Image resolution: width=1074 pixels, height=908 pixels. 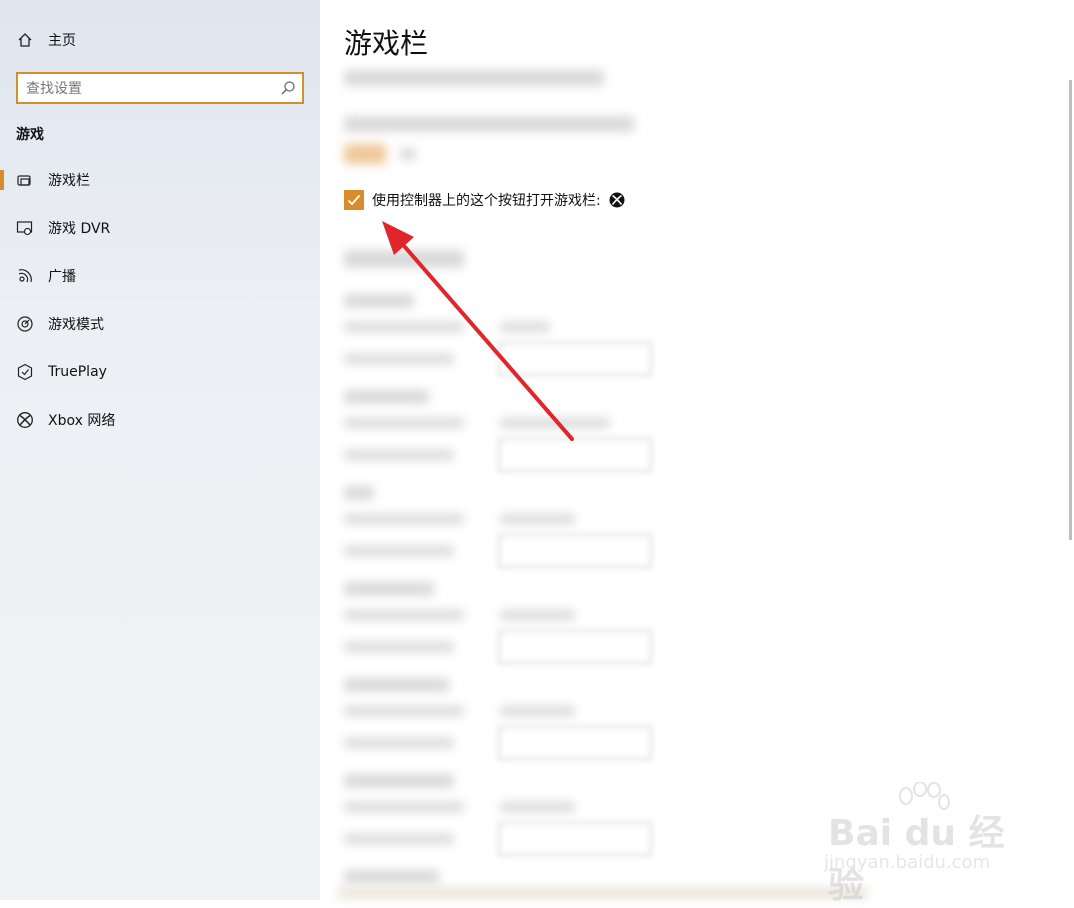 I want to click on xbox-logo-icon, so click(x=617, y=200).